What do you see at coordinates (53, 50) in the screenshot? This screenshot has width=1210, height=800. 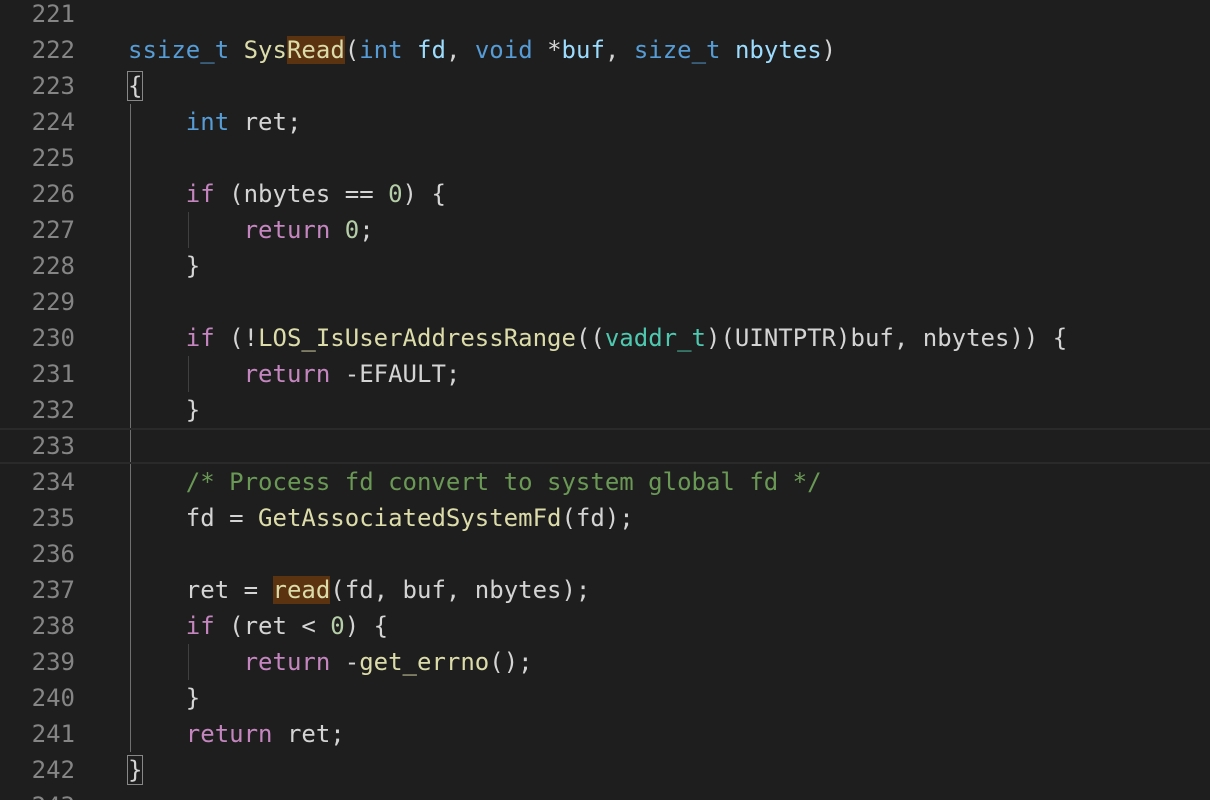 I see `line-number: 222` at bounding box center [53, 50].